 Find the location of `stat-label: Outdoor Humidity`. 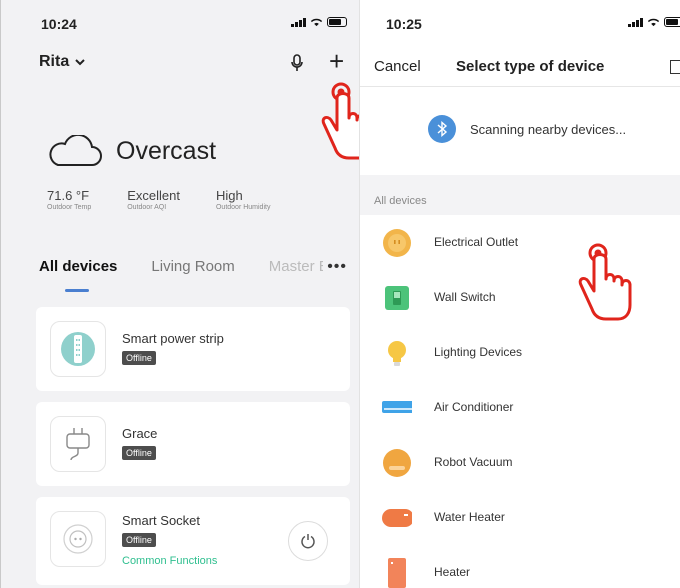

stat-label: Outdoor Humidity is located at coordinates (243, 207).